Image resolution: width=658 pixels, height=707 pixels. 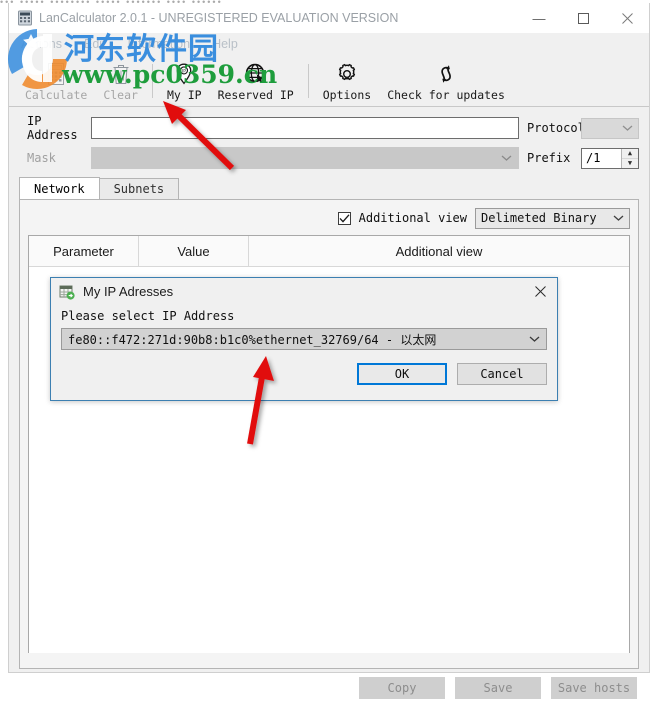 What do you see at coordinates (95, 44) in the screenshot?
I see `menu-item-edit: Edit` at bounding box center [95, 44].